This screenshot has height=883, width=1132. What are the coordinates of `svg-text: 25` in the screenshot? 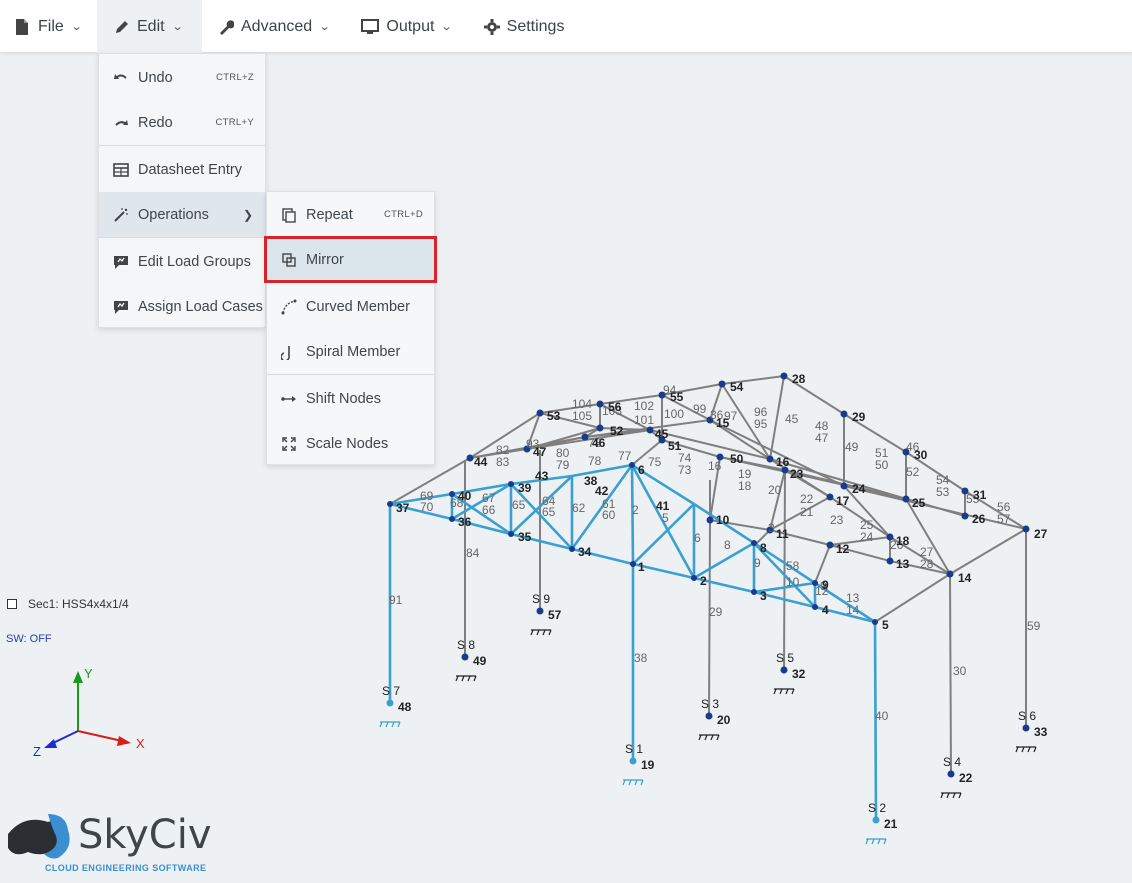 It's located at (919, 503).